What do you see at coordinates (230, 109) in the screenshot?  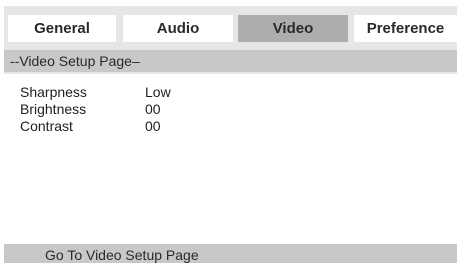 I see `setting-row-brightness: Brightness 00` at bounding box center [230, 109].